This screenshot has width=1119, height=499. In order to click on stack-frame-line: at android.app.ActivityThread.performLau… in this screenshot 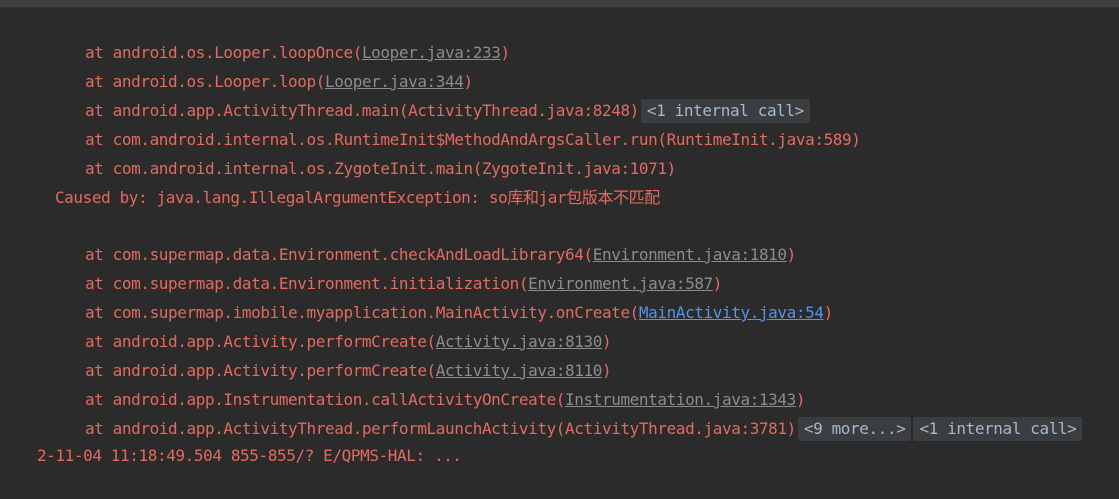, I will do `click(541, 413)`.